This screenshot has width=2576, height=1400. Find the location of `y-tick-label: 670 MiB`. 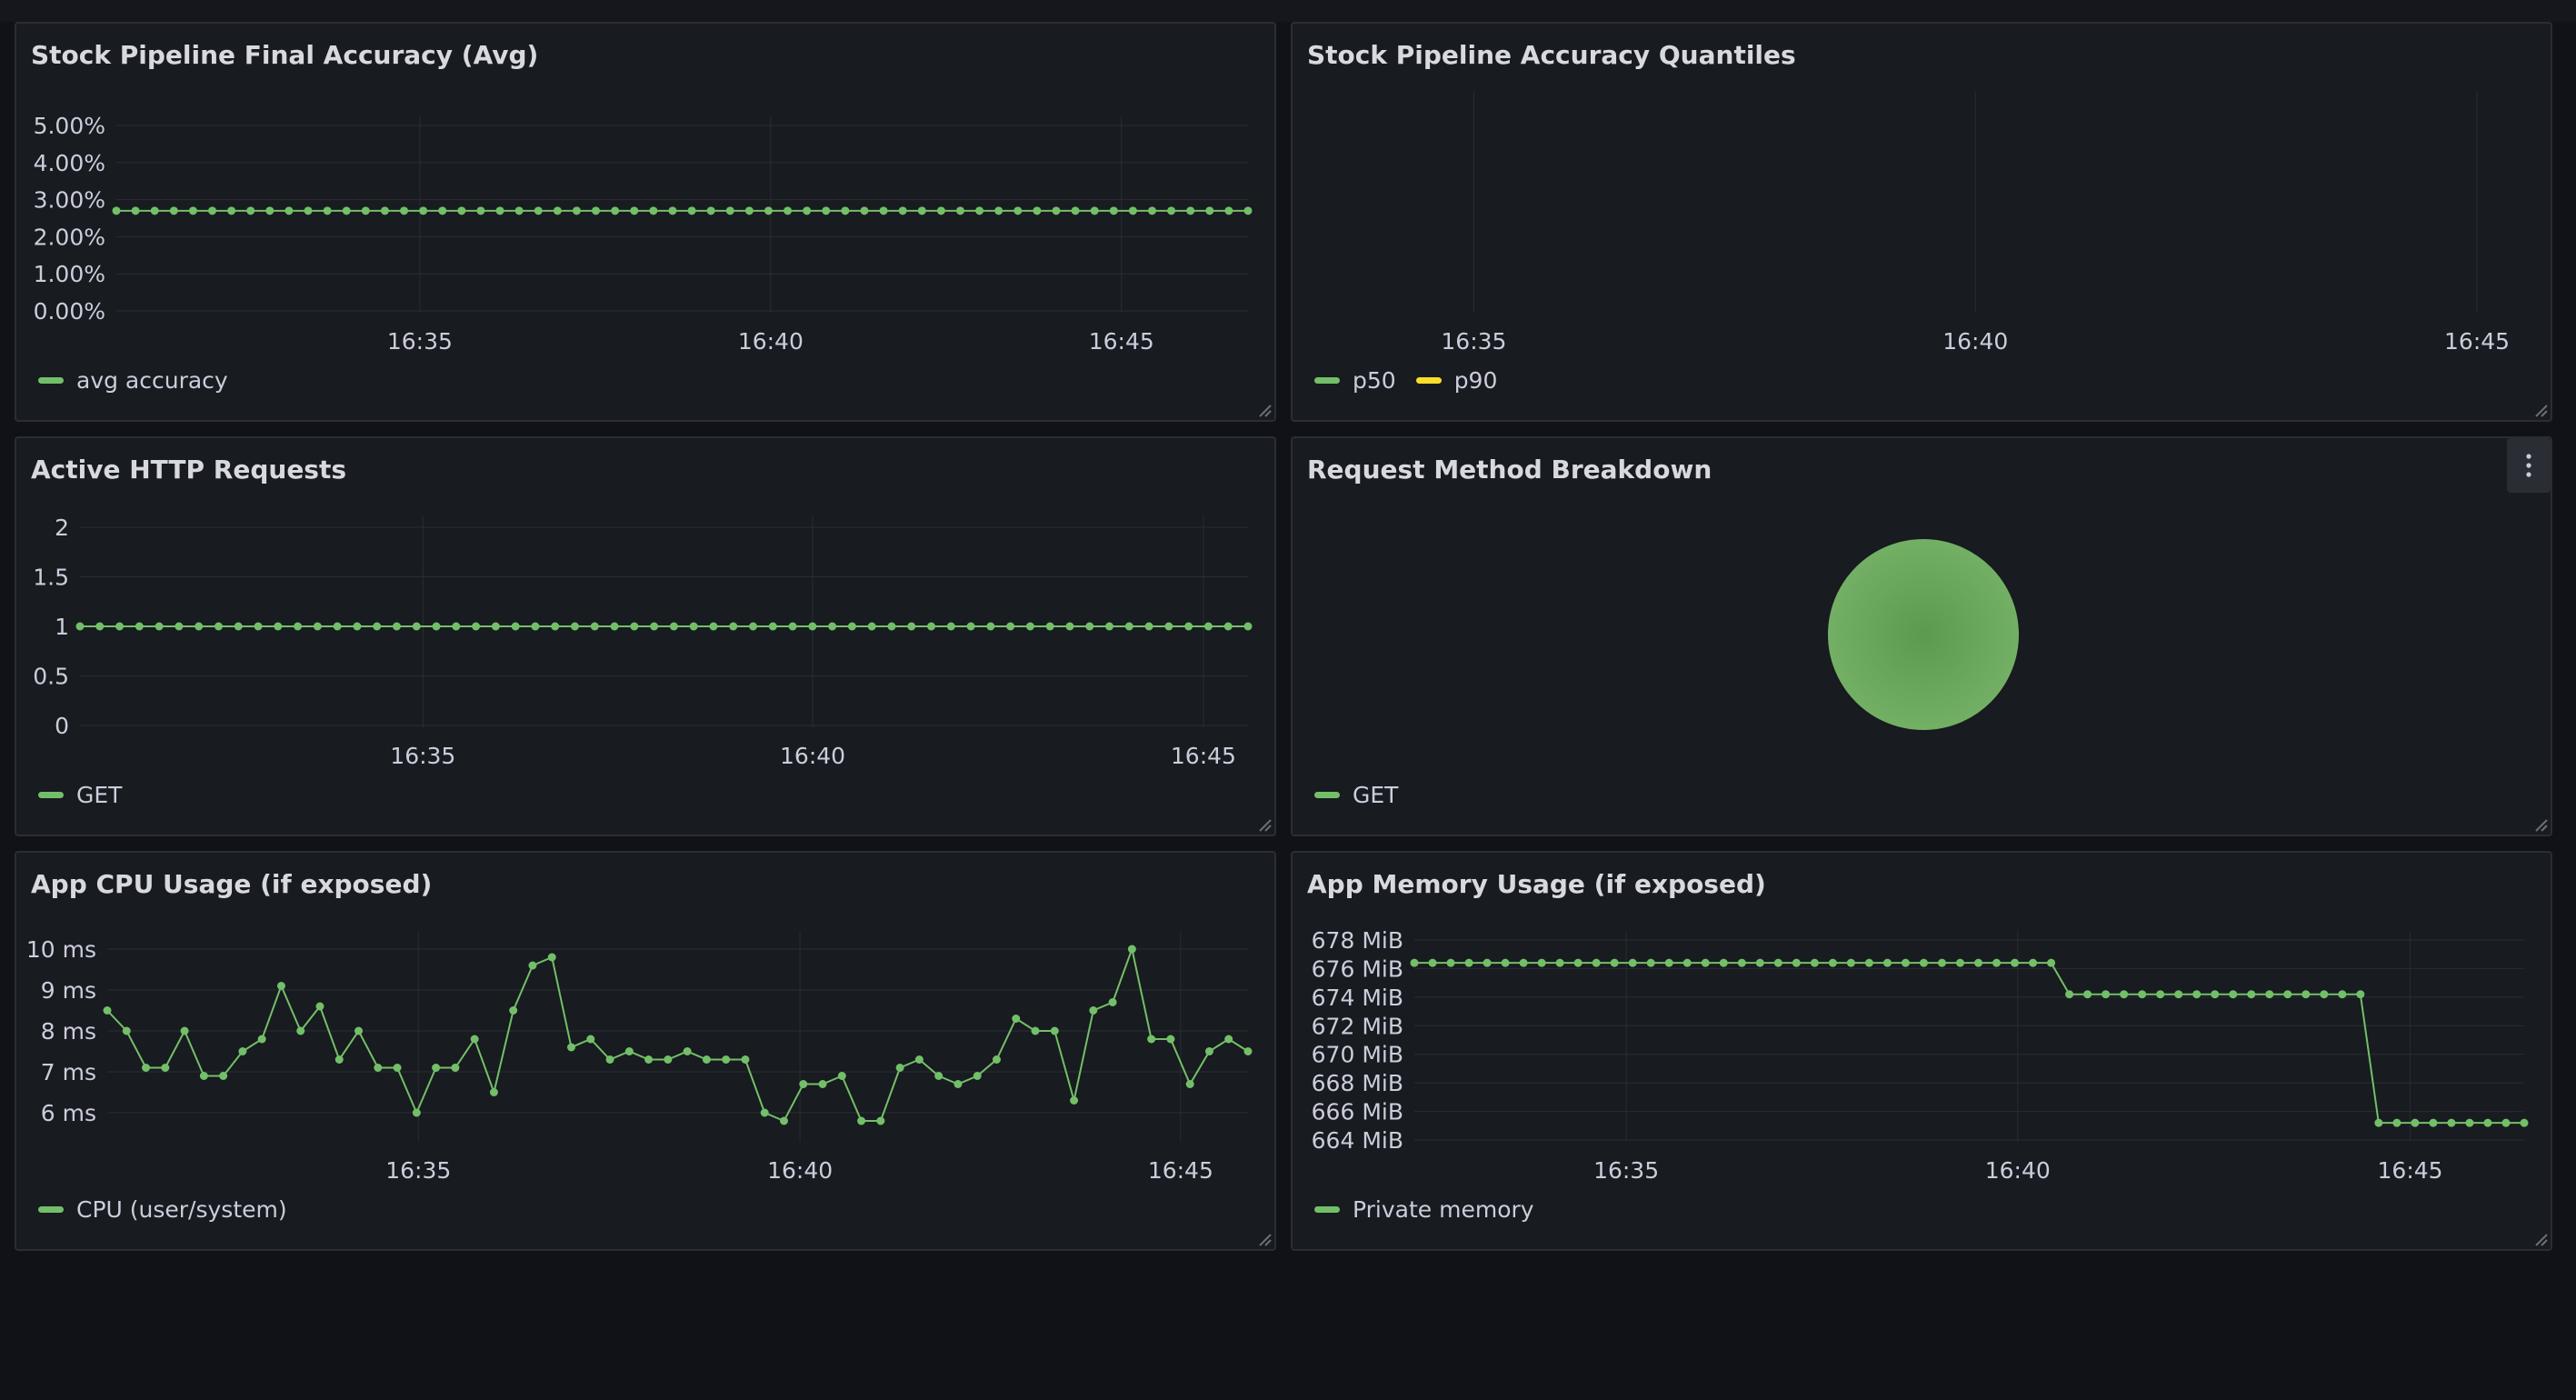

y-tick-label: 670 MiB is located at coordinates (1357, 1055).